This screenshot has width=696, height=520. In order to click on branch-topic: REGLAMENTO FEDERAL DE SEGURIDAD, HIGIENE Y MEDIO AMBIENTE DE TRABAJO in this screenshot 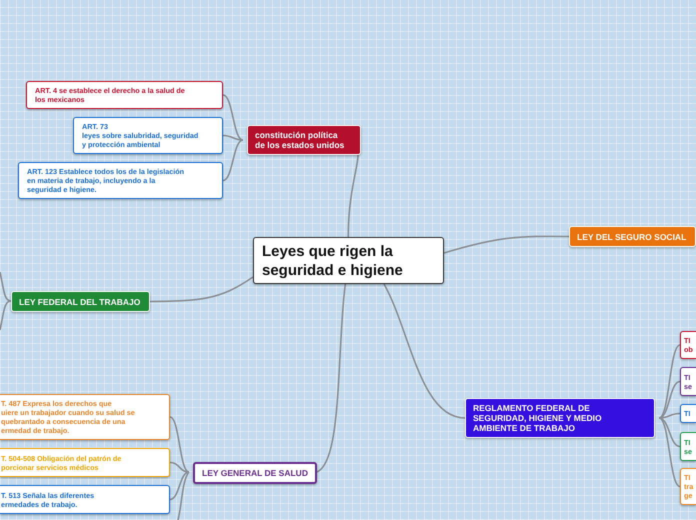, I will do `click(560, 418)`.